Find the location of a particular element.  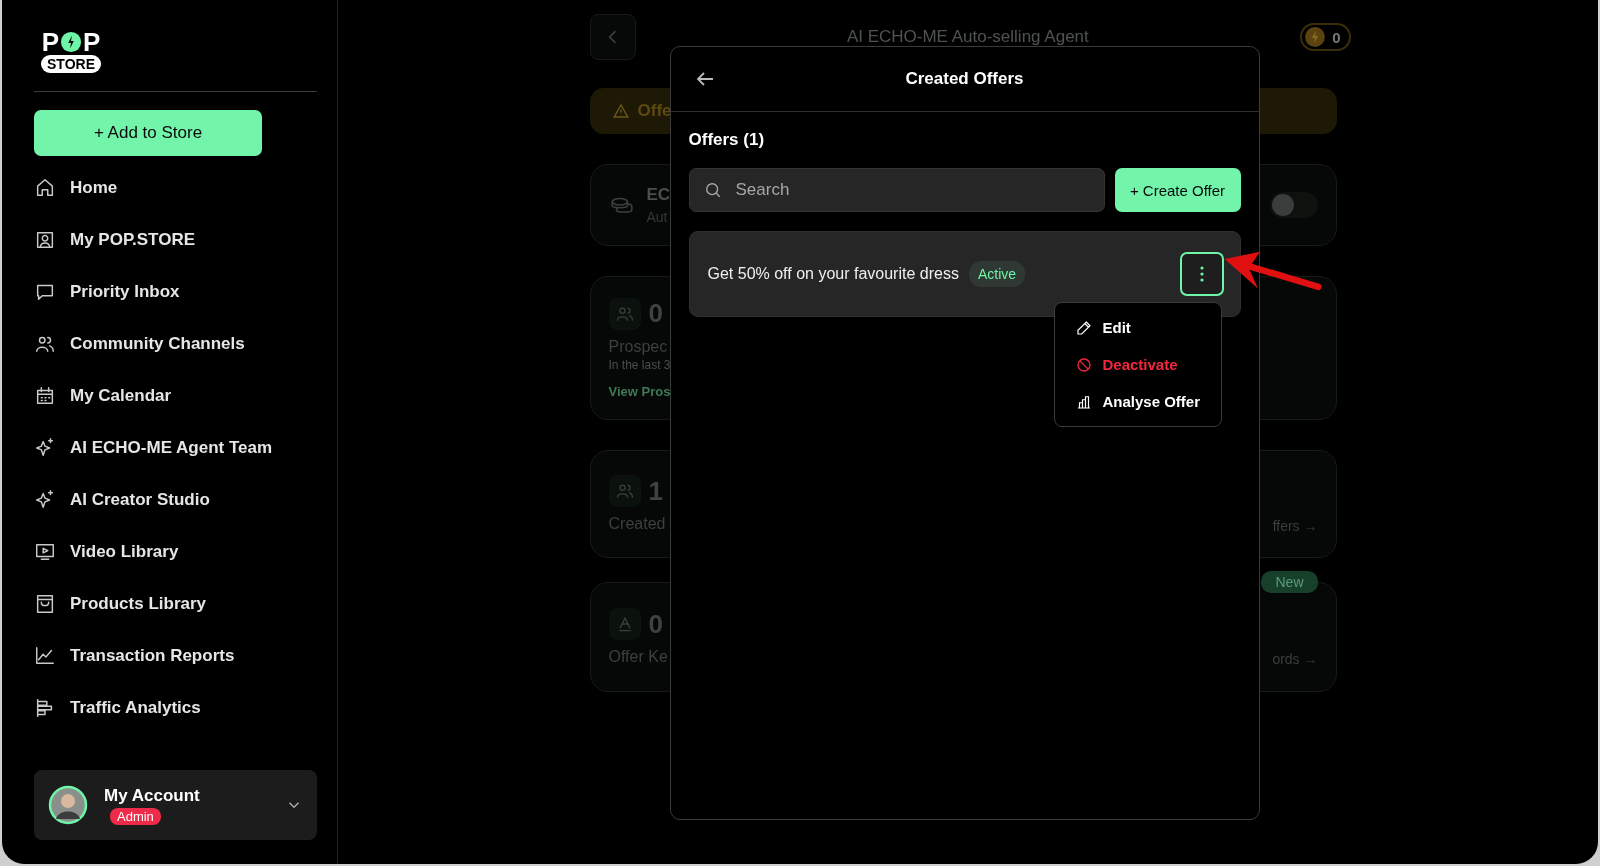

menu-item: Analyse Offer is located at coordinates (1137, 401).